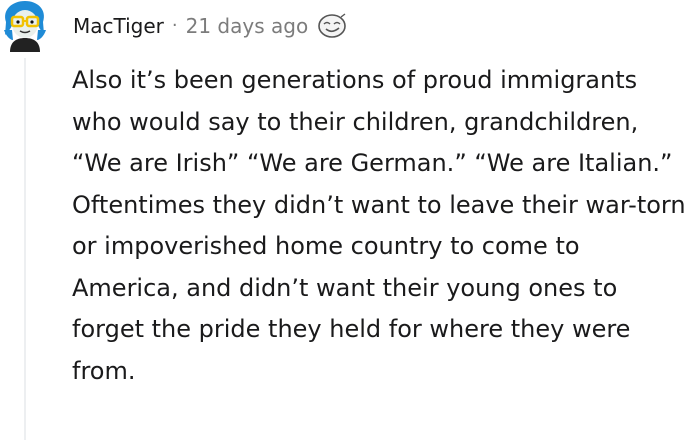 Image resolution: width=700 pixels, height=440 pixels. What do you see at coordinates (118, 26) in the screenshot?
I see `username: MacTiger` at bounding box center [118, 26].